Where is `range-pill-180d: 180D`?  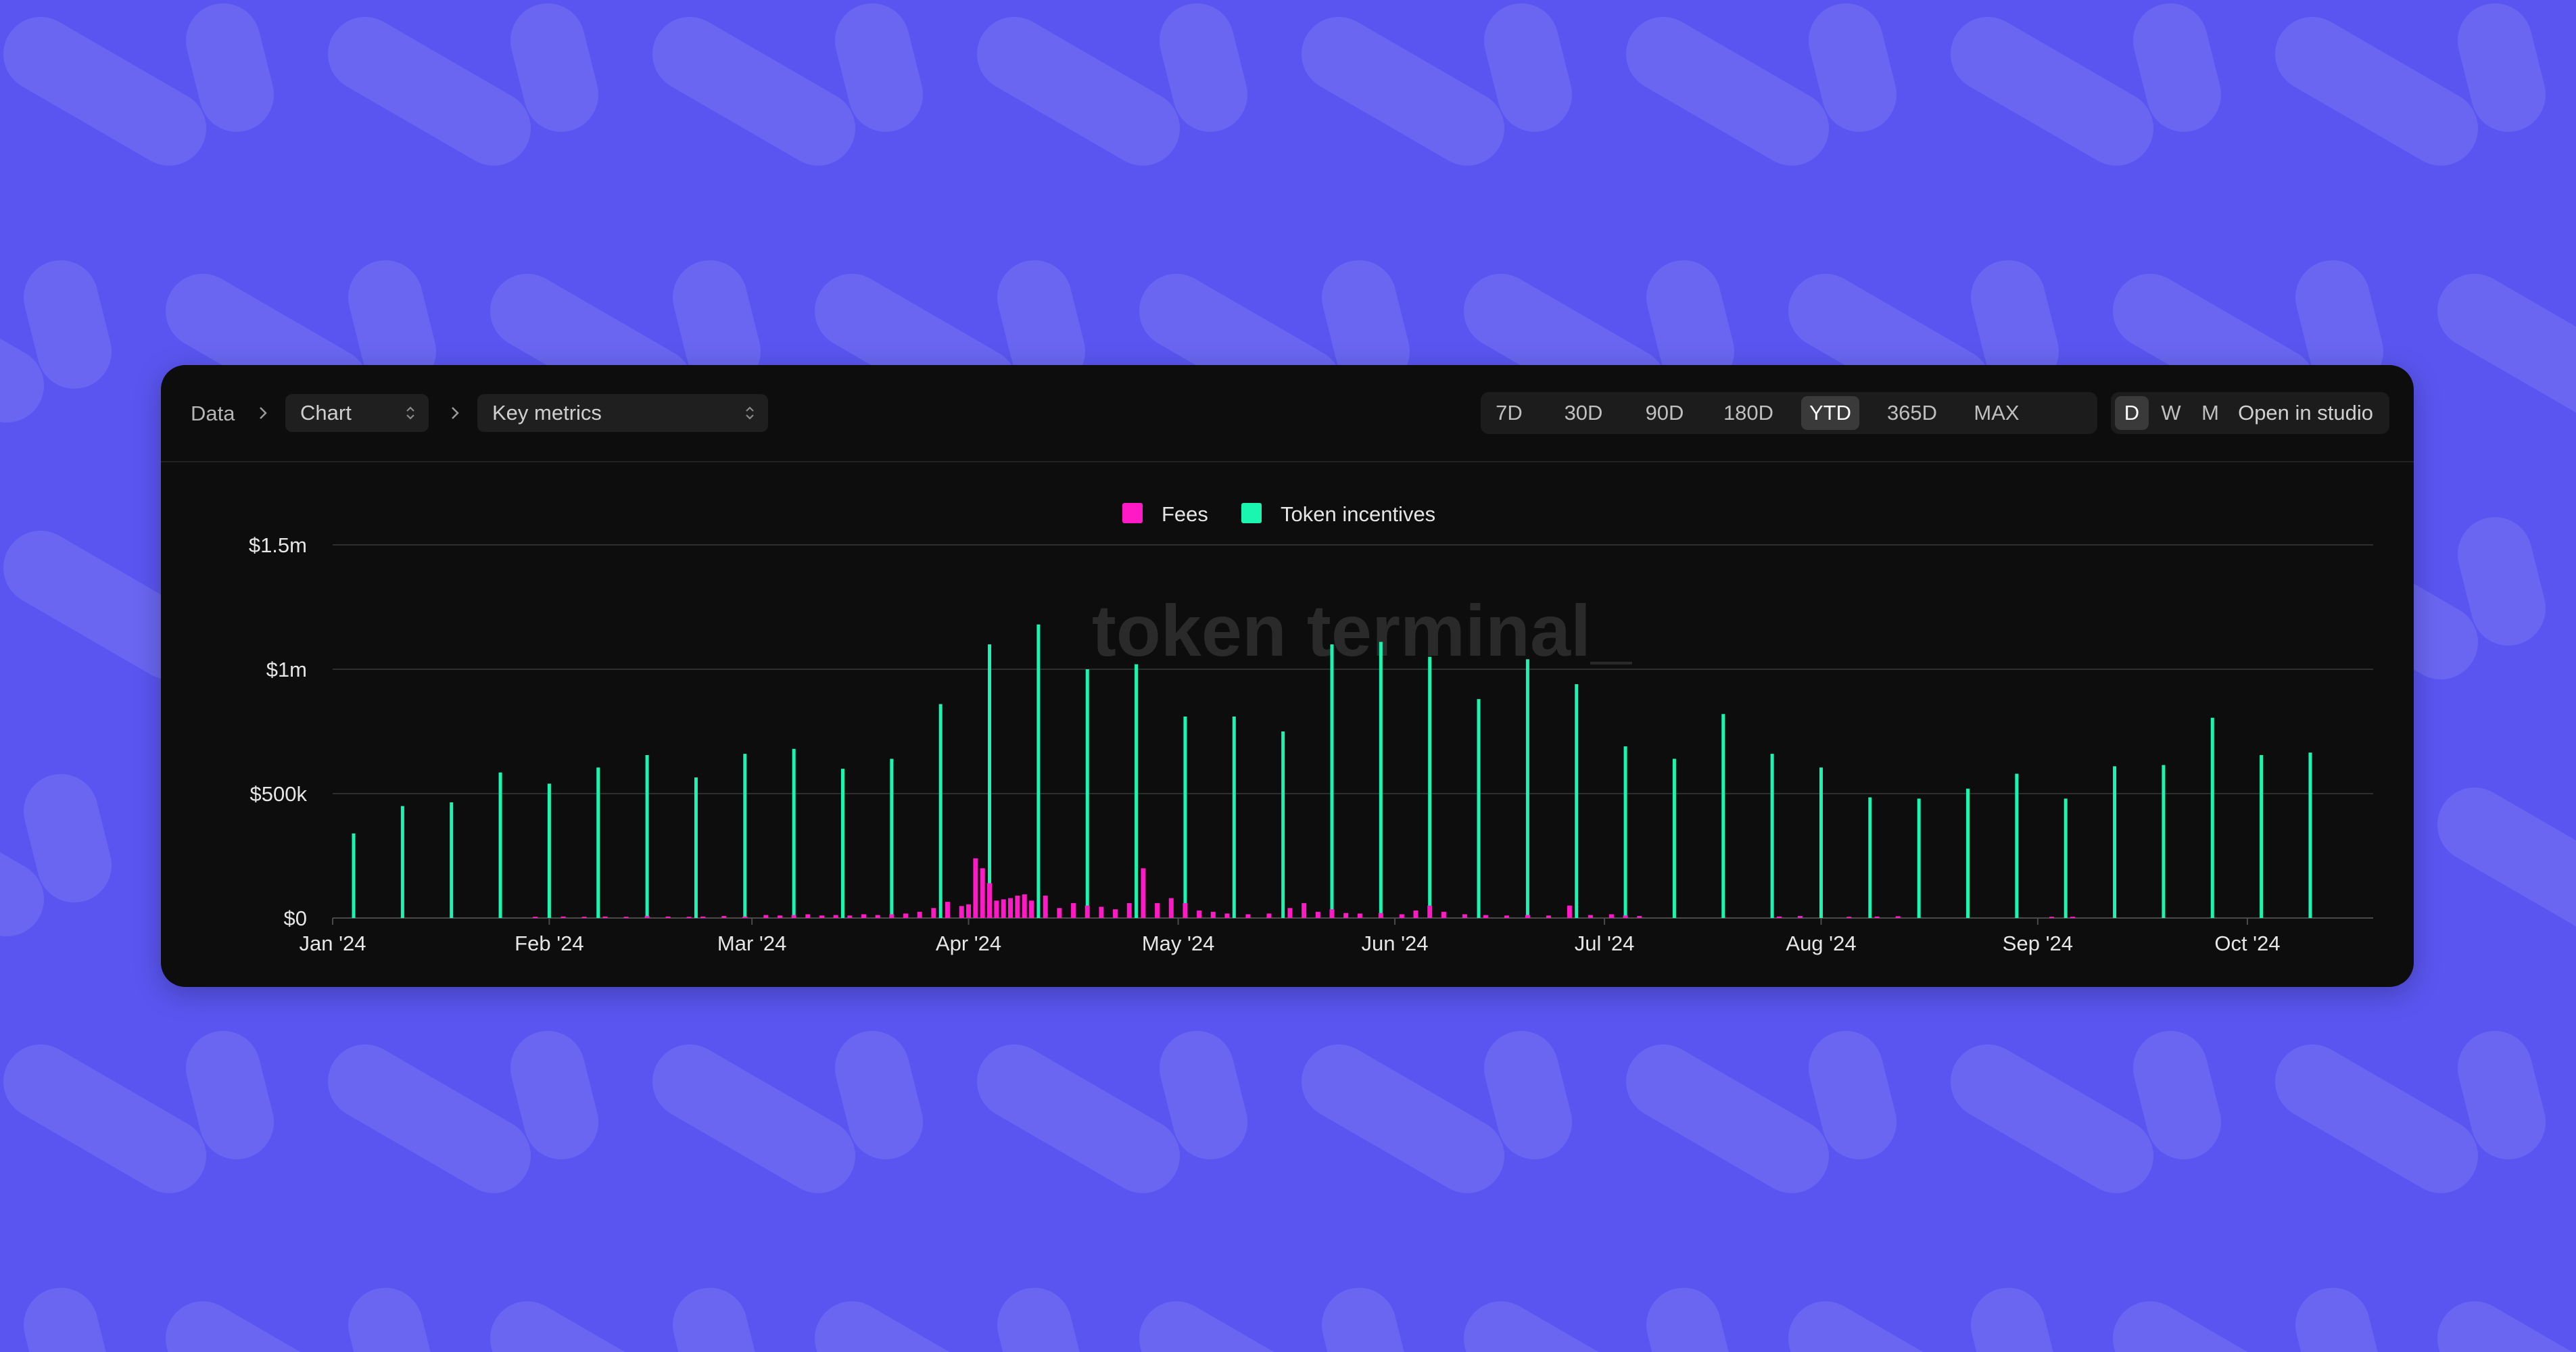
range-pill-180d: 180D is located at coordinates (1748, 413).